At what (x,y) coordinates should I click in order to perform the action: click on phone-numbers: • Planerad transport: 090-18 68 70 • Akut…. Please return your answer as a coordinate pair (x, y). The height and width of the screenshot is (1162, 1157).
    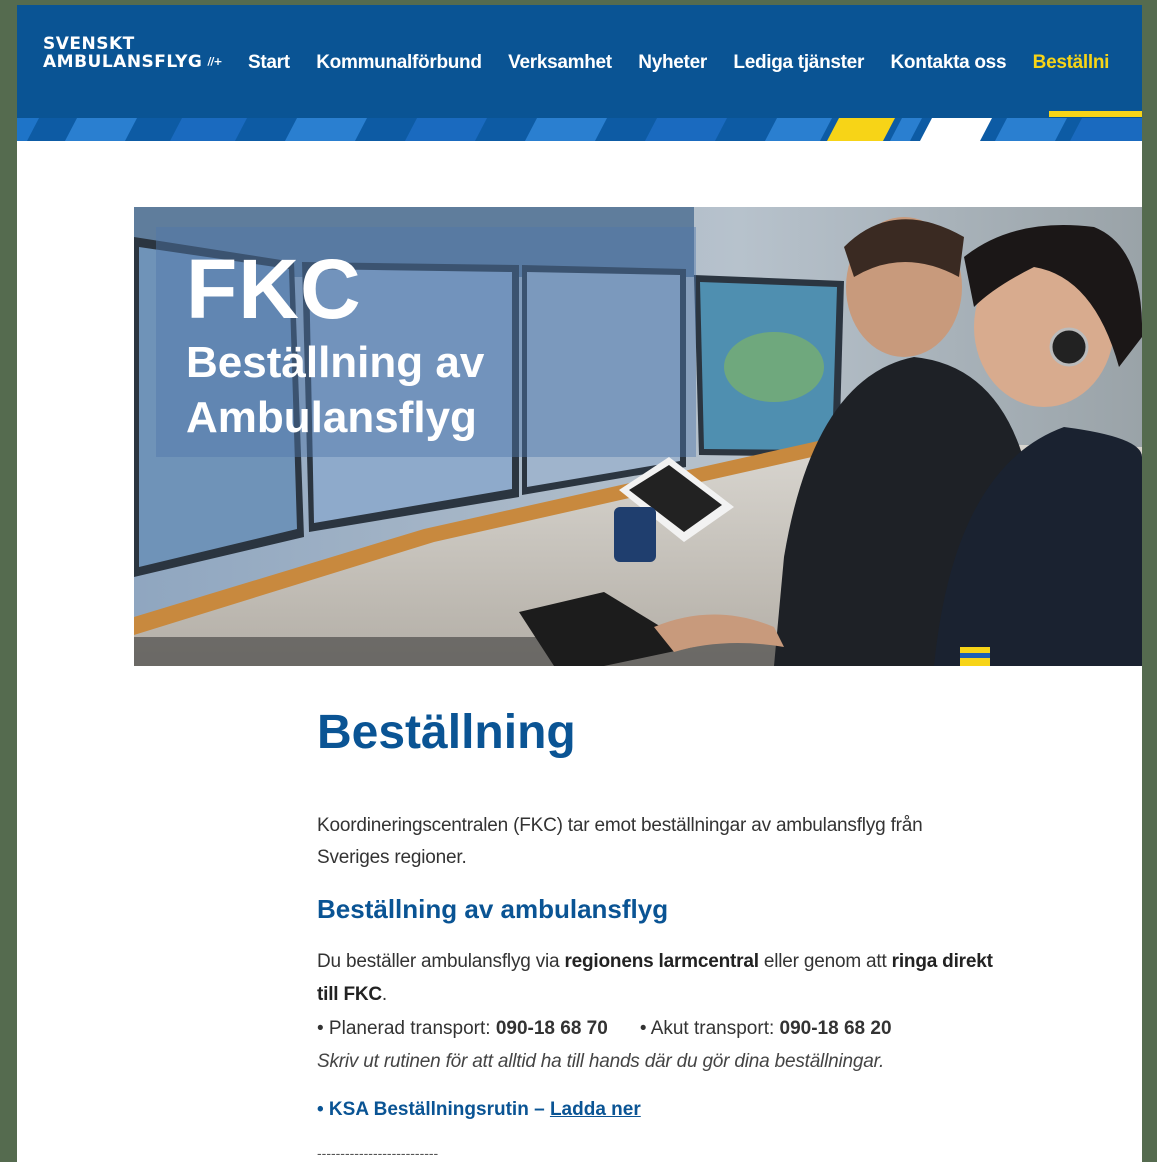
    Looking at the image, I should click on (604, 1028).